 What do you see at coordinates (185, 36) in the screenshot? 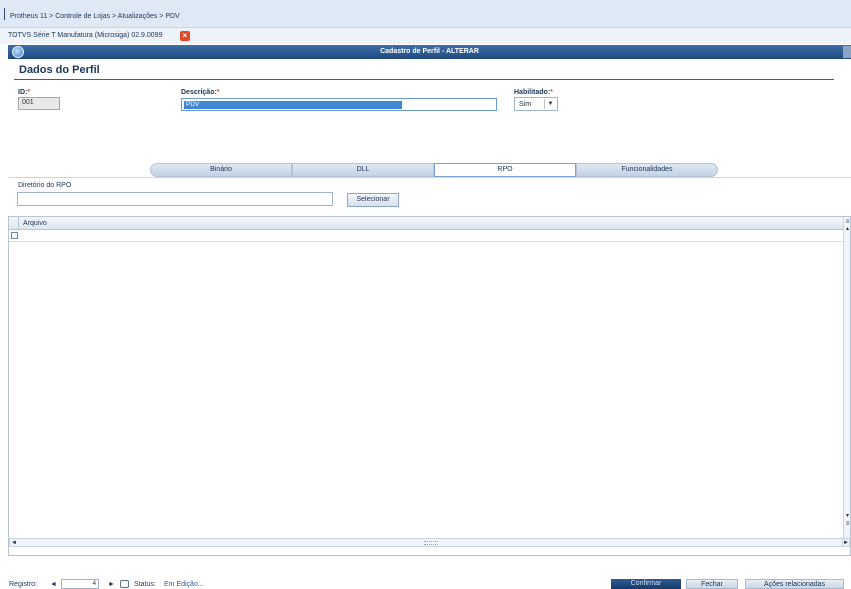
I see `close-icon: ×` at bounding box center [185, 36].